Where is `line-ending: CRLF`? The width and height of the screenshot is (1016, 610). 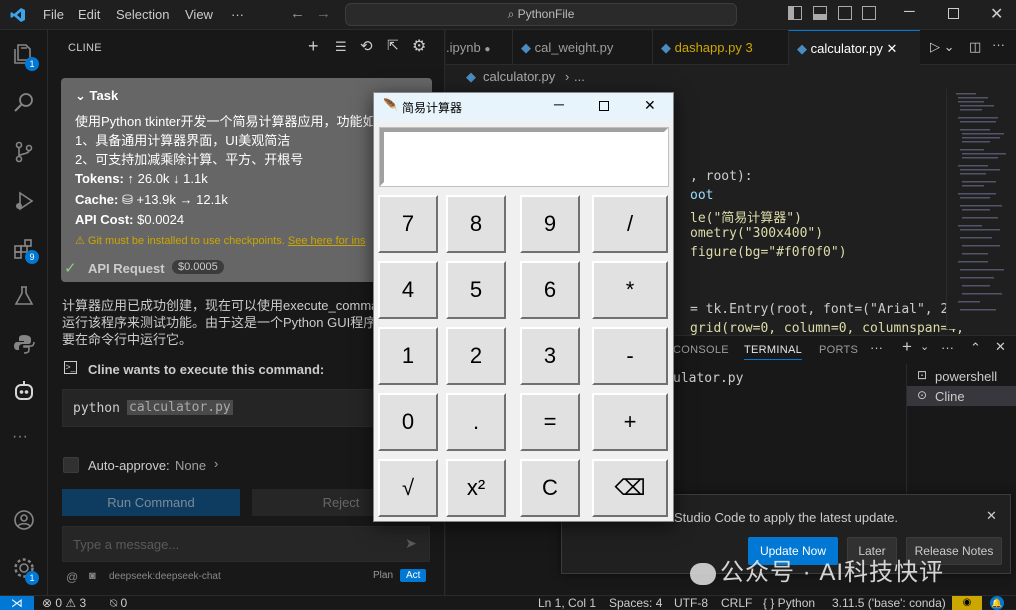
line-ending: CRLF is located at coordinates (736, 603).